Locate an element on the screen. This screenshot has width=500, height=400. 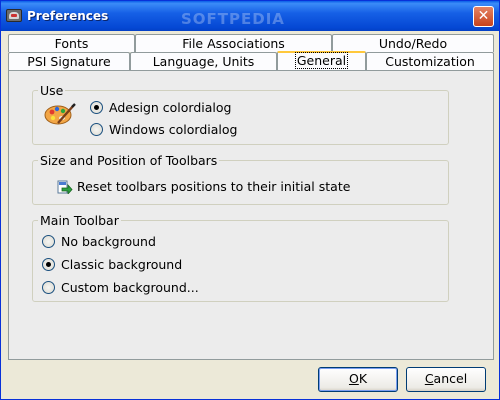
windows-colordialog-option: Windows colordialog is located at coordinates (163, 129).